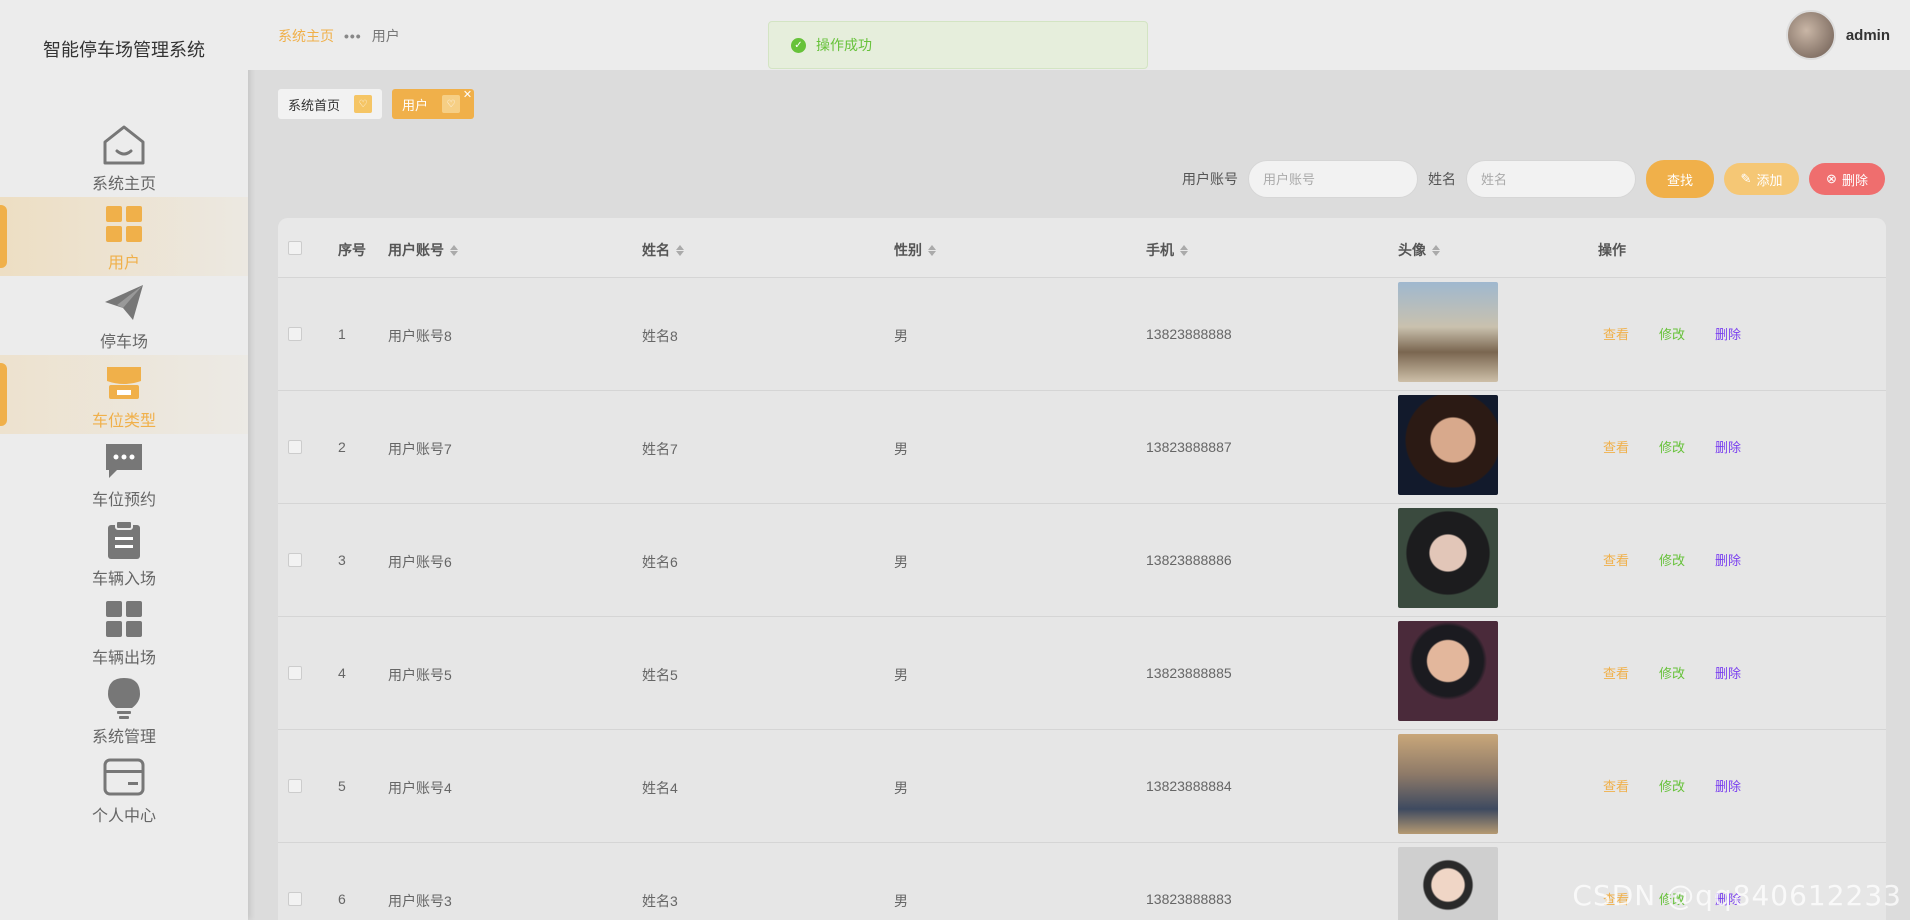 The width and height of the screenshot is (1910, 920). I want to click on cell-account: 用户账号8, so click(420, 336).